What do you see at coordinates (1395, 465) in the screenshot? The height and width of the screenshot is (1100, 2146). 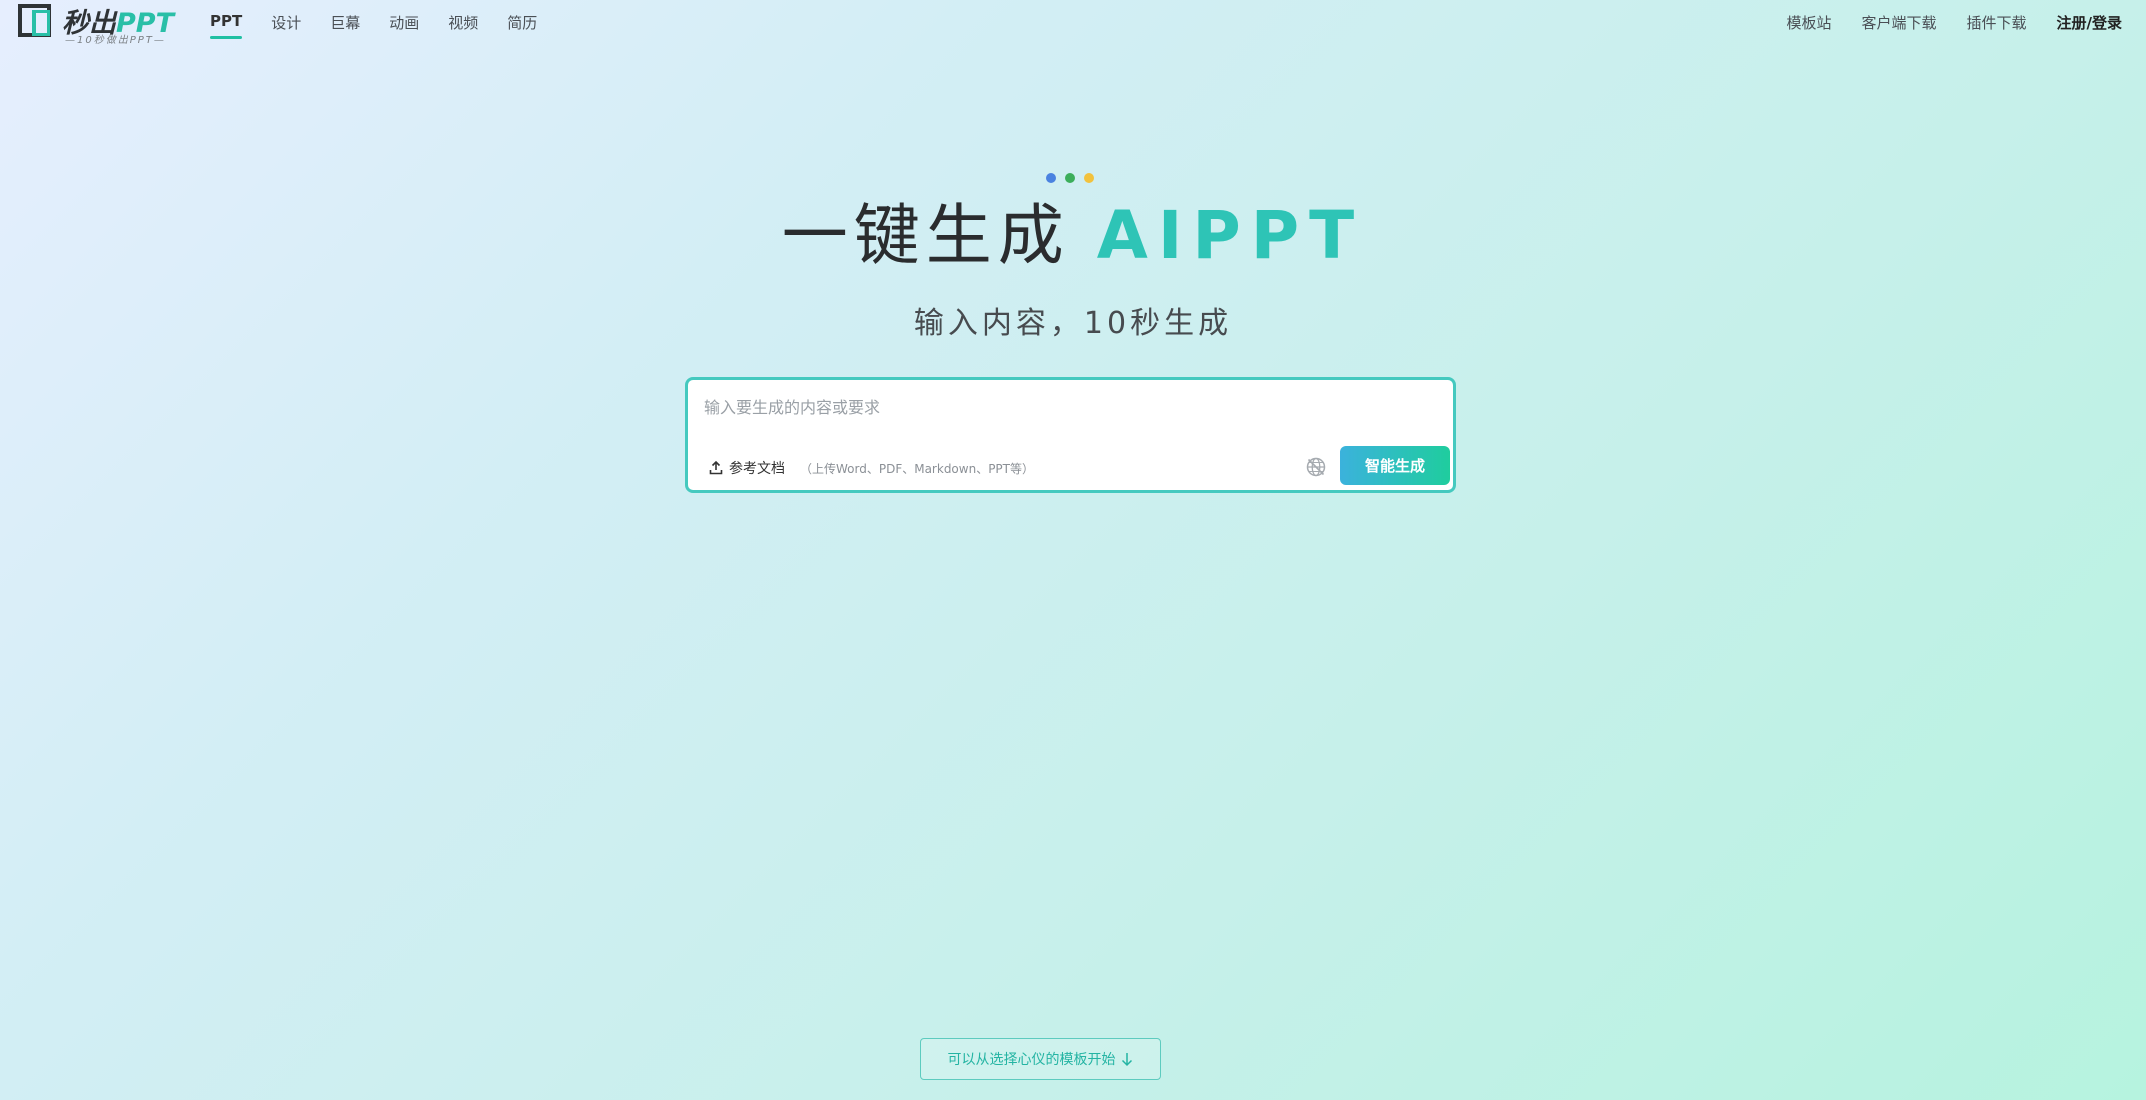 I see `smart-generate-button: 智能生成` at bounding box center [1395, 465].